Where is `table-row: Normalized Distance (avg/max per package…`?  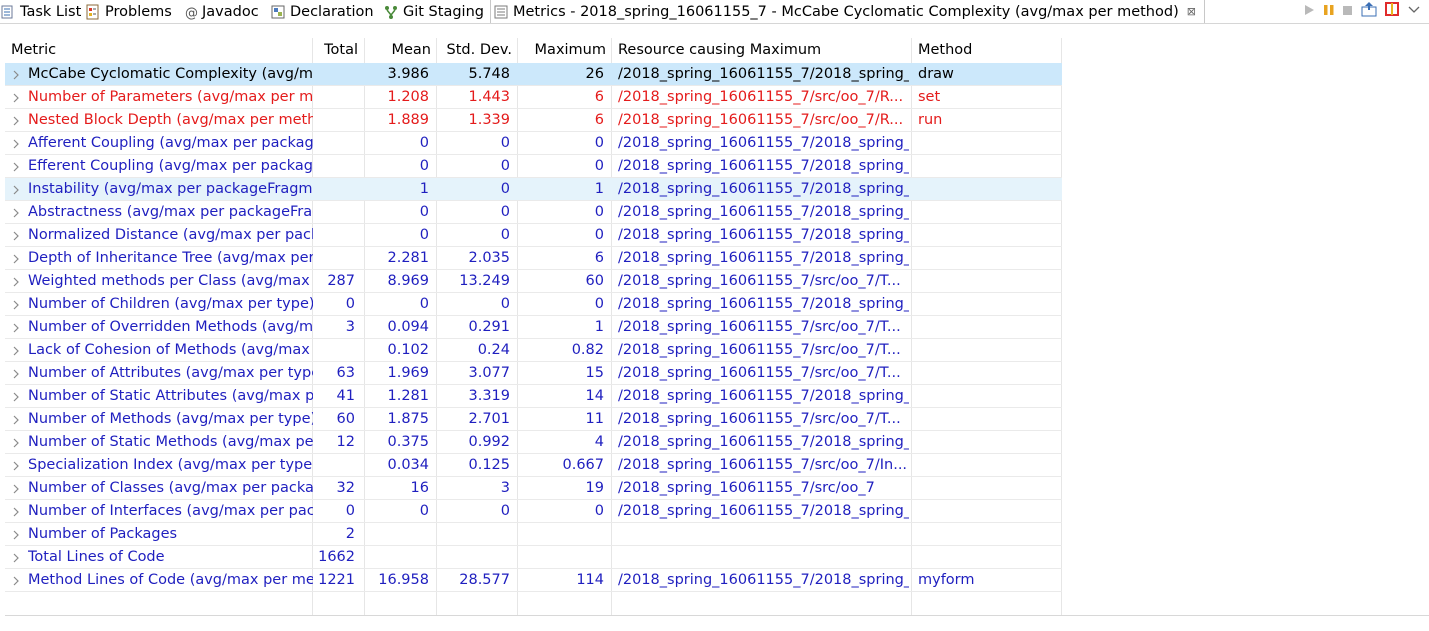 table-row: Normalized Distance (avg/max per package… is located at coordinates (533, 235).